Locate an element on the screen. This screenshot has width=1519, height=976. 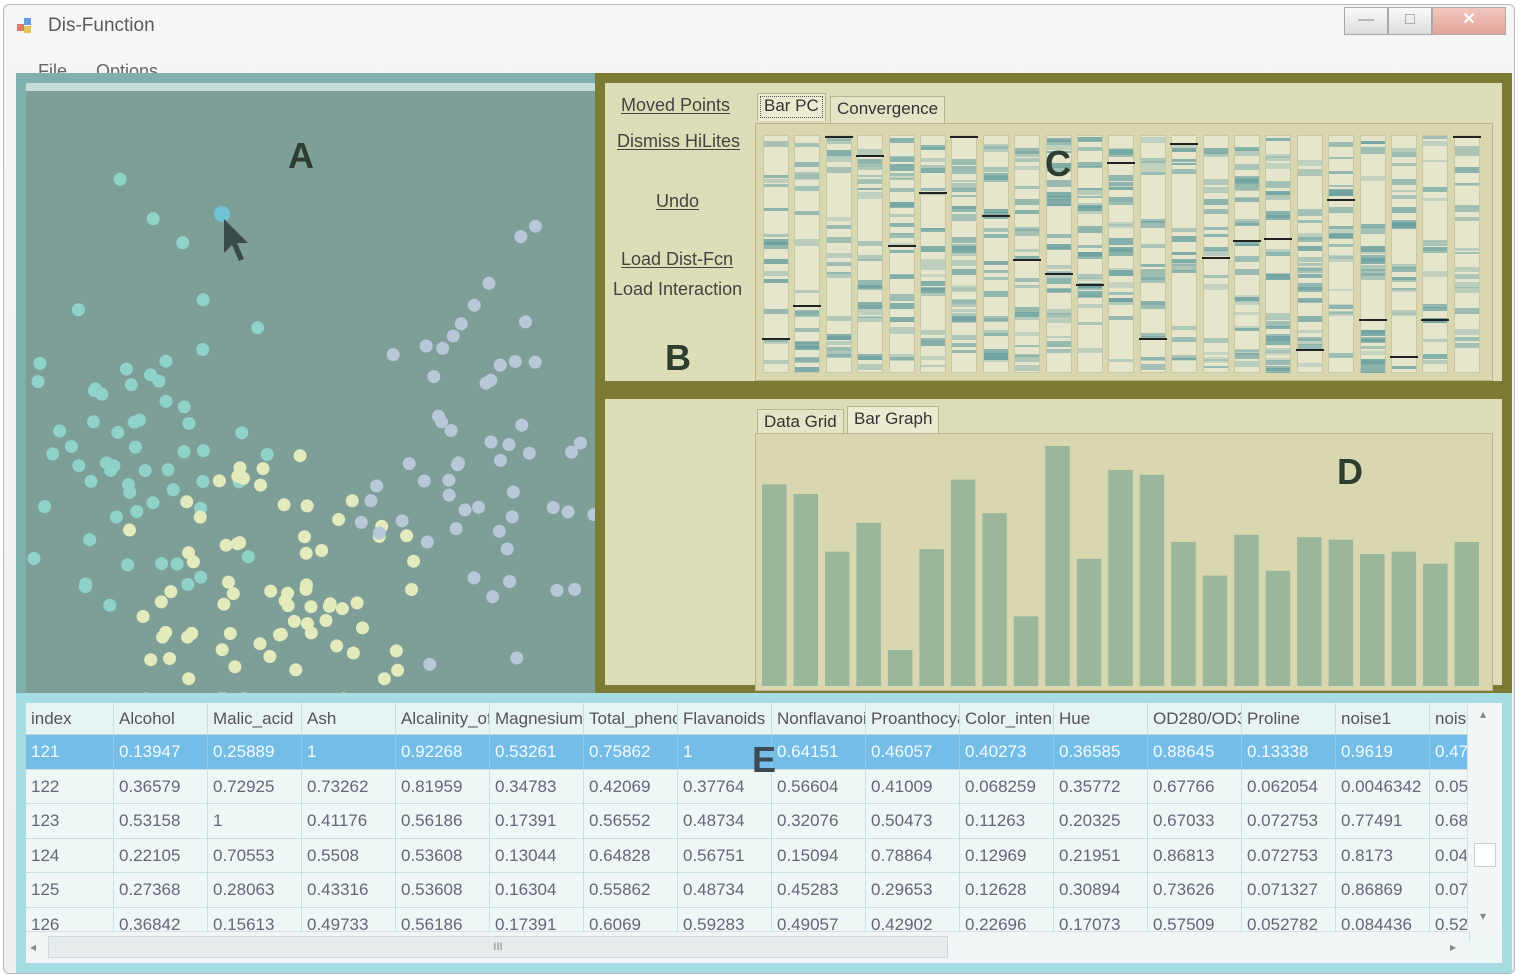
table-cell: 0.92268 is located at coordinates (443, 752).